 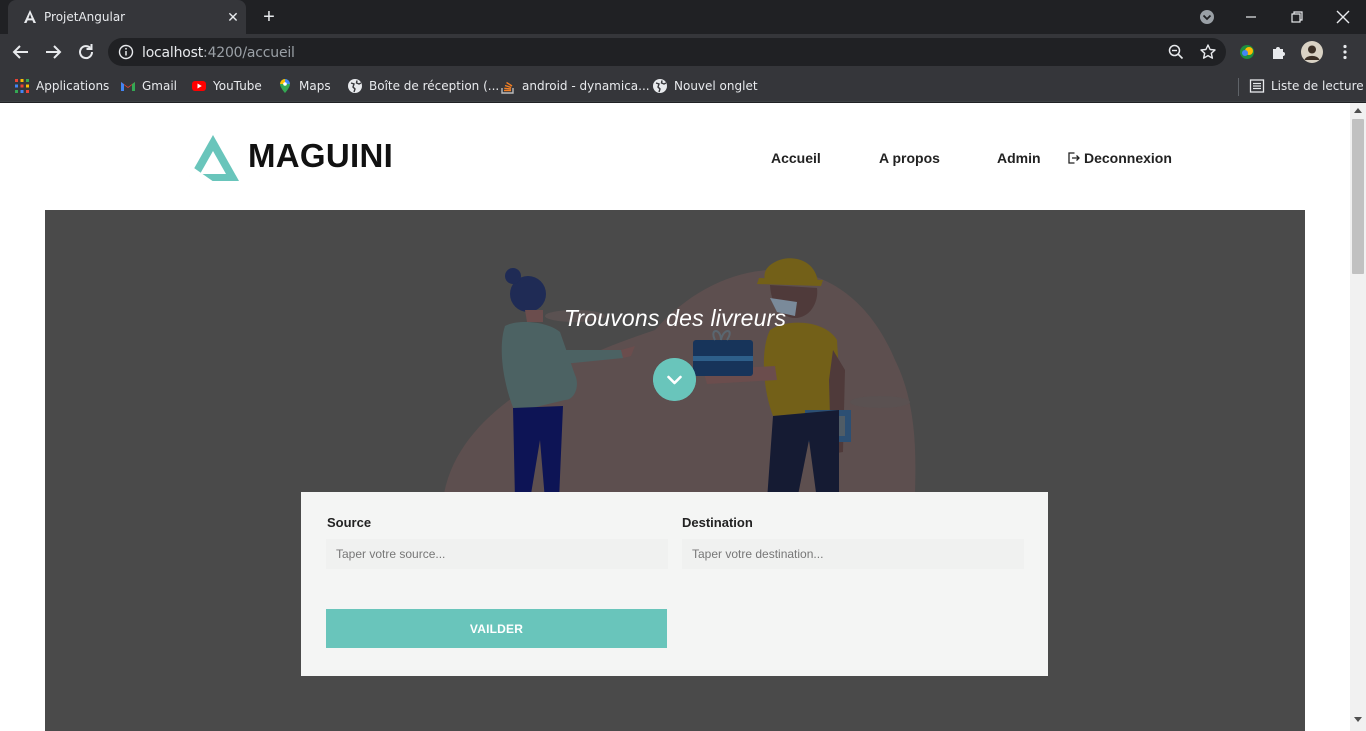 I want to click on tab-title: ProjetAngular, so click(x=85, y=17).